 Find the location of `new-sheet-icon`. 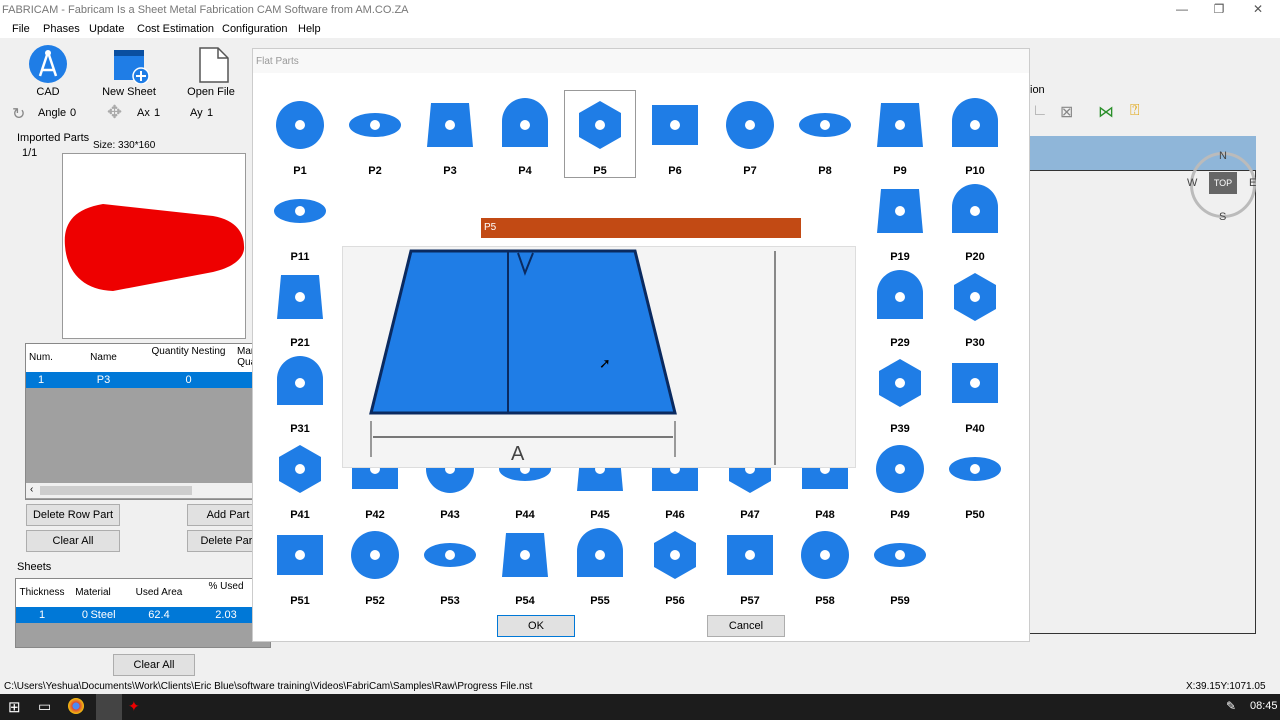

new-sheet-icon is located at coordinates (132, 67).